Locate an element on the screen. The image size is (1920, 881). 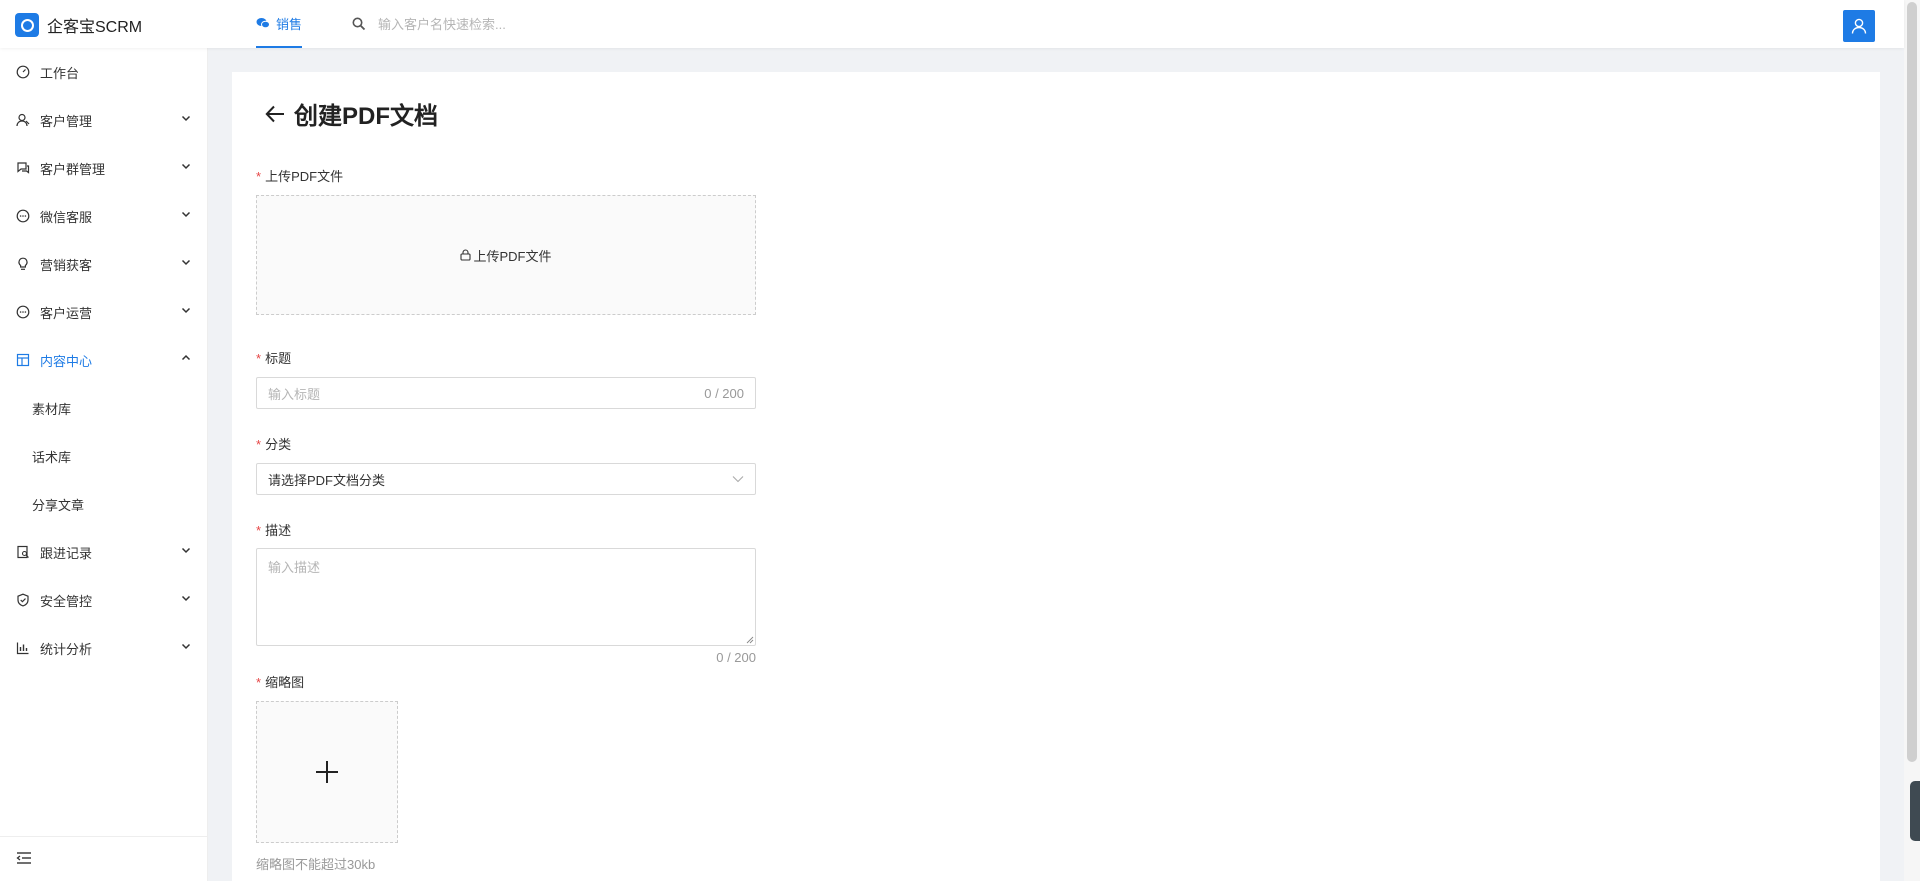
sidebar-item-security: 安全管控 is located at coordinates (104, 600).